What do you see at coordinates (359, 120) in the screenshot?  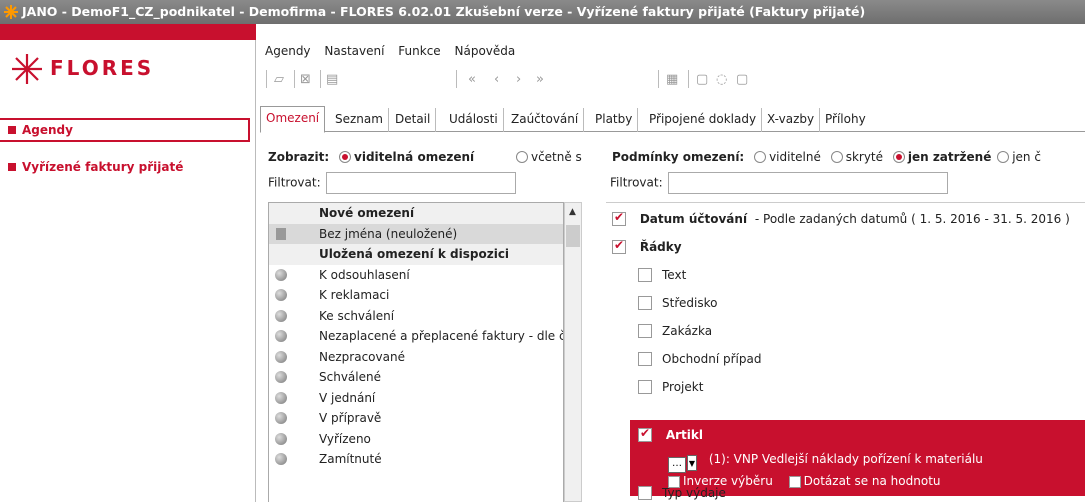 I see `tab-seznam: Seznam` at bounding box center [359, 120].